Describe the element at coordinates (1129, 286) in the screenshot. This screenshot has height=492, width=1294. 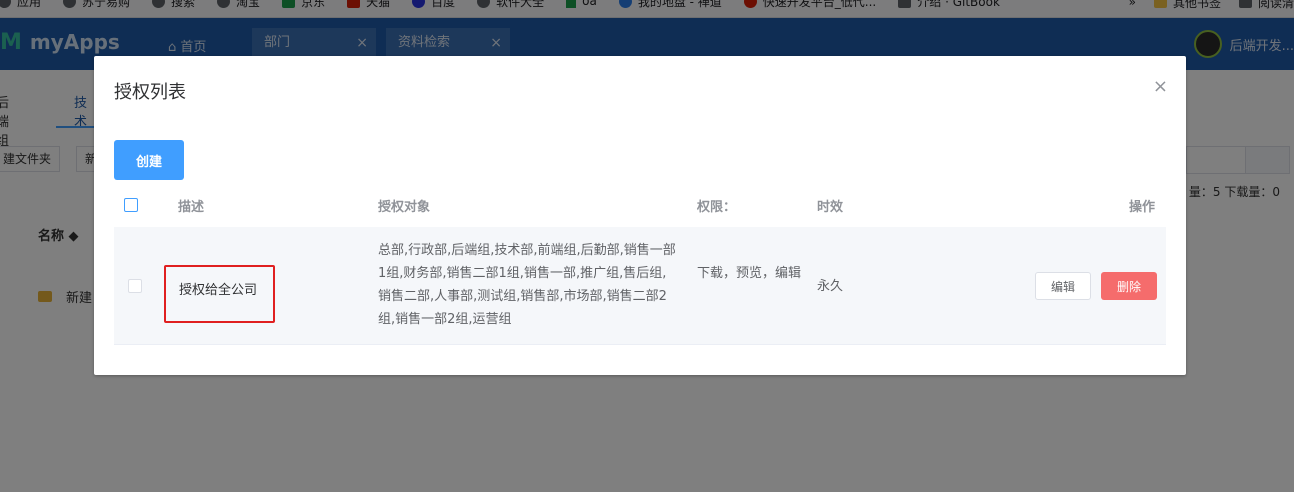
I see `delete-button: 删除` at that location.